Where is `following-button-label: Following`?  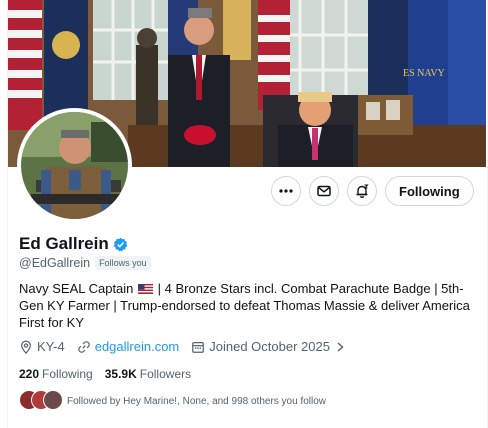
following-button-label: Following is located at coordinates (429, 191).